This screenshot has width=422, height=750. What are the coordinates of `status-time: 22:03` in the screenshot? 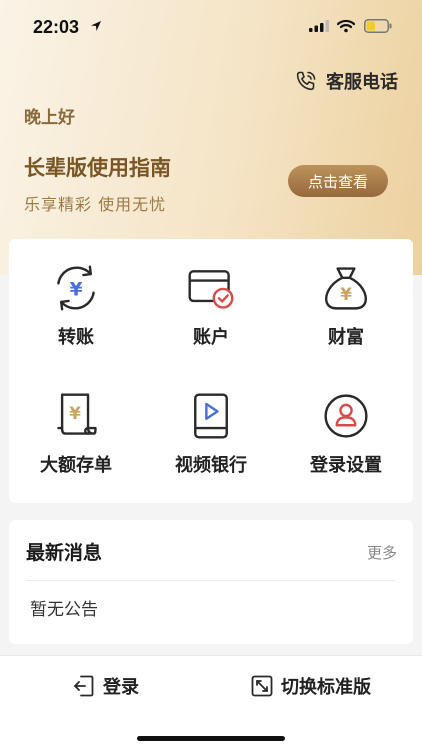 It's located at (56, 27).